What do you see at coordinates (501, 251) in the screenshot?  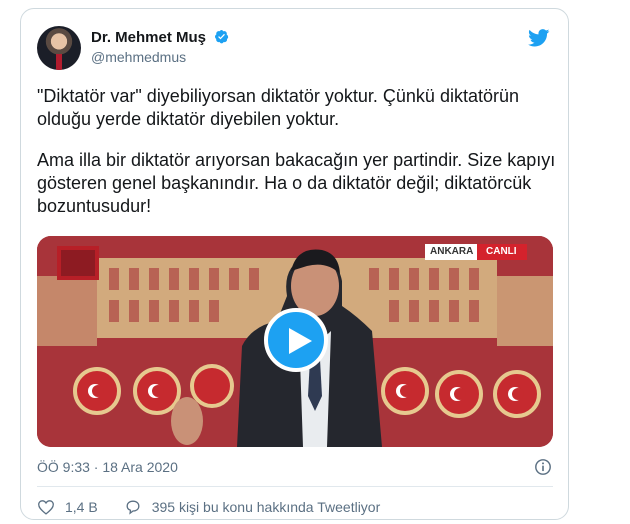 I see `badge-live: CANLI` at bounding box center [501, 251].